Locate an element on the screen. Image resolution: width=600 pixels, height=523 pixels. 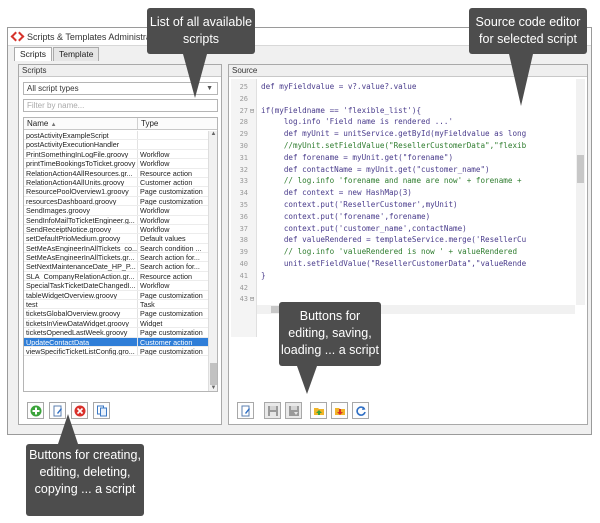
table-row: SendImages.groovy Workflow is located at coordinates (116, 211).